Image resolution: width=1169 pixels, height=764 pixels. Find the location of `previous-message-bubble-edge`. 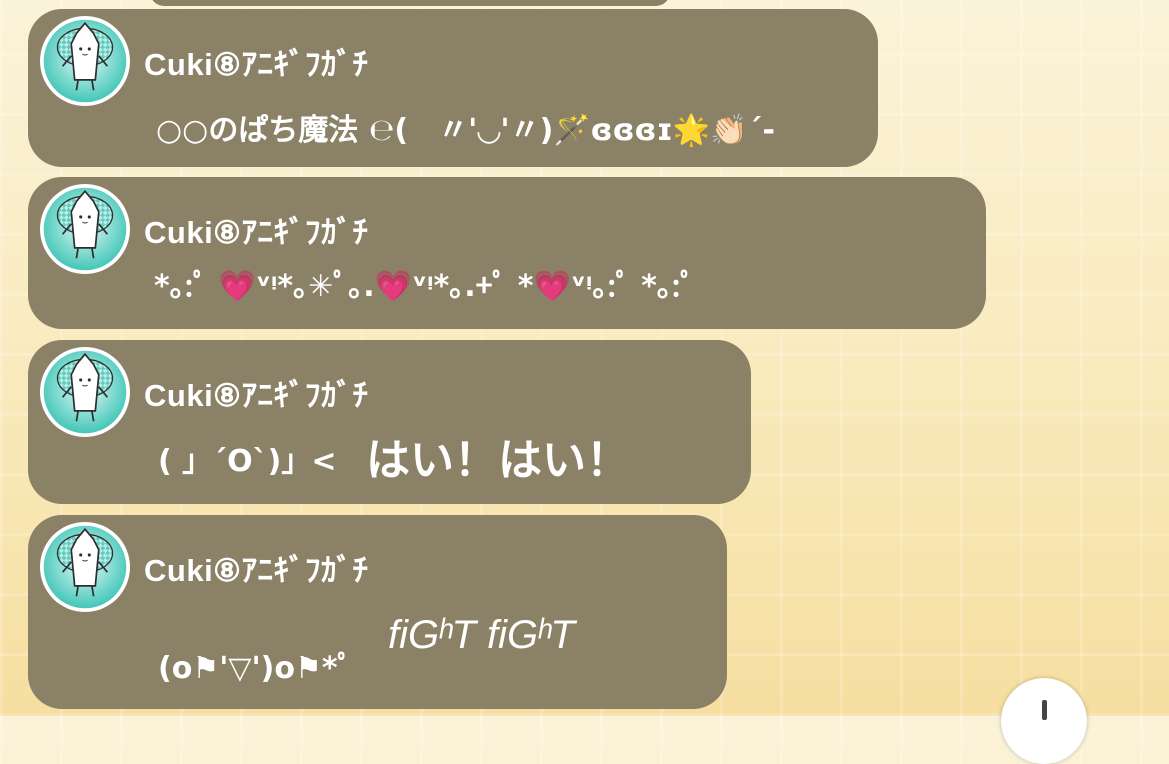

previous-message-bubble-edge is located at coordinates (410, 3).